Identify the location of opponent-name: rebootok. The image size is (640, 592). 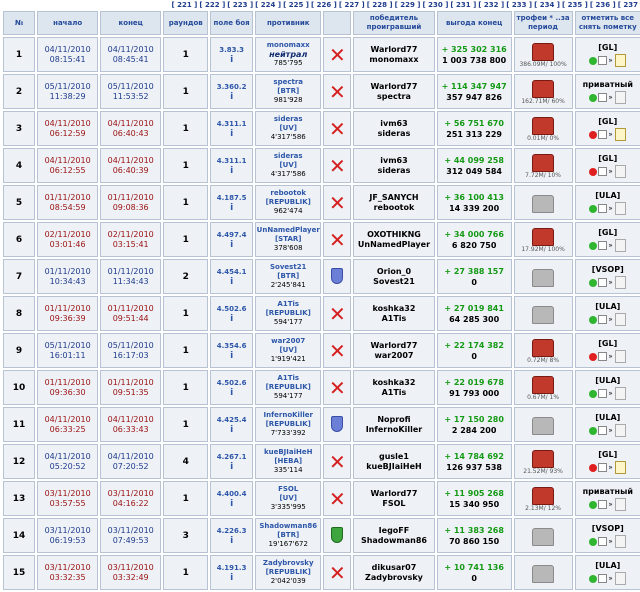
(288, 193).